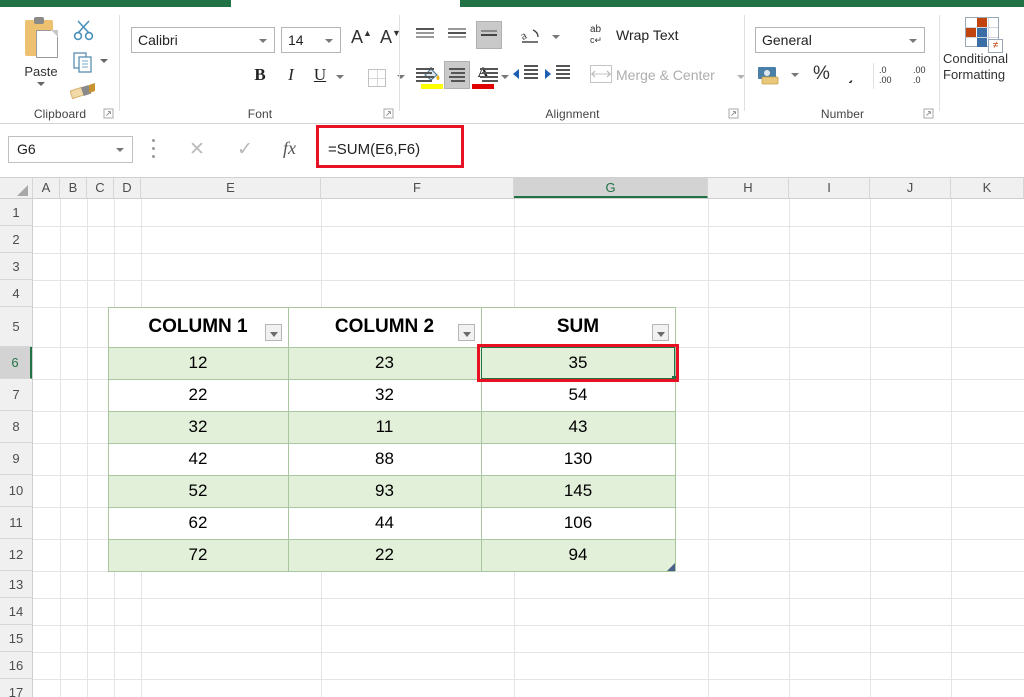  Describe the element at coordinates (987, 188) in the screenshot. I see `column-header-K: K` at that location.